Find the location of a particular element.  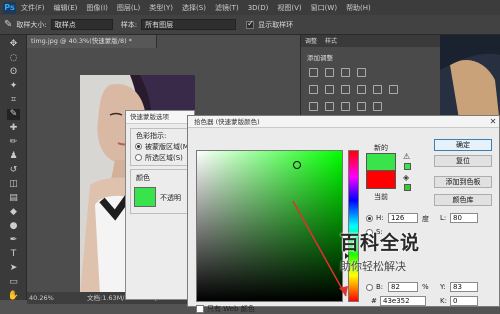

blur-tool-icon: ◆ is located at coordinates (13, 212).